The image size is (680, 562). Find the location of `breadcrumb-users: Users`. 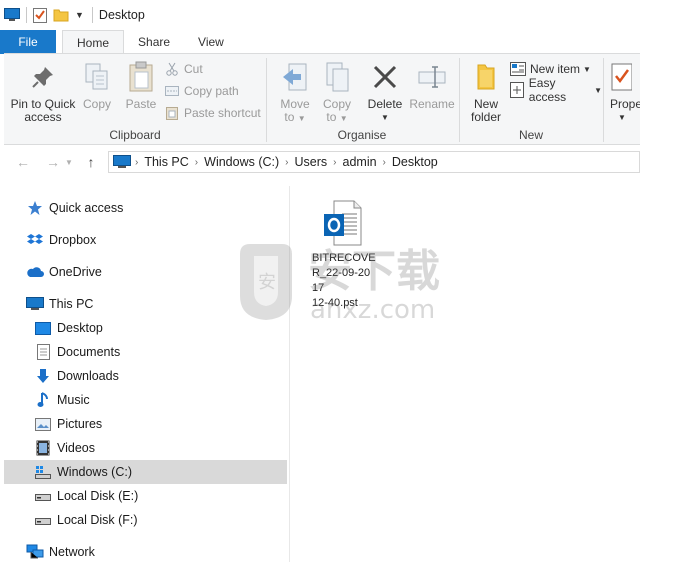

breadcrumb-users: Users is located at coordinates (311, 162).